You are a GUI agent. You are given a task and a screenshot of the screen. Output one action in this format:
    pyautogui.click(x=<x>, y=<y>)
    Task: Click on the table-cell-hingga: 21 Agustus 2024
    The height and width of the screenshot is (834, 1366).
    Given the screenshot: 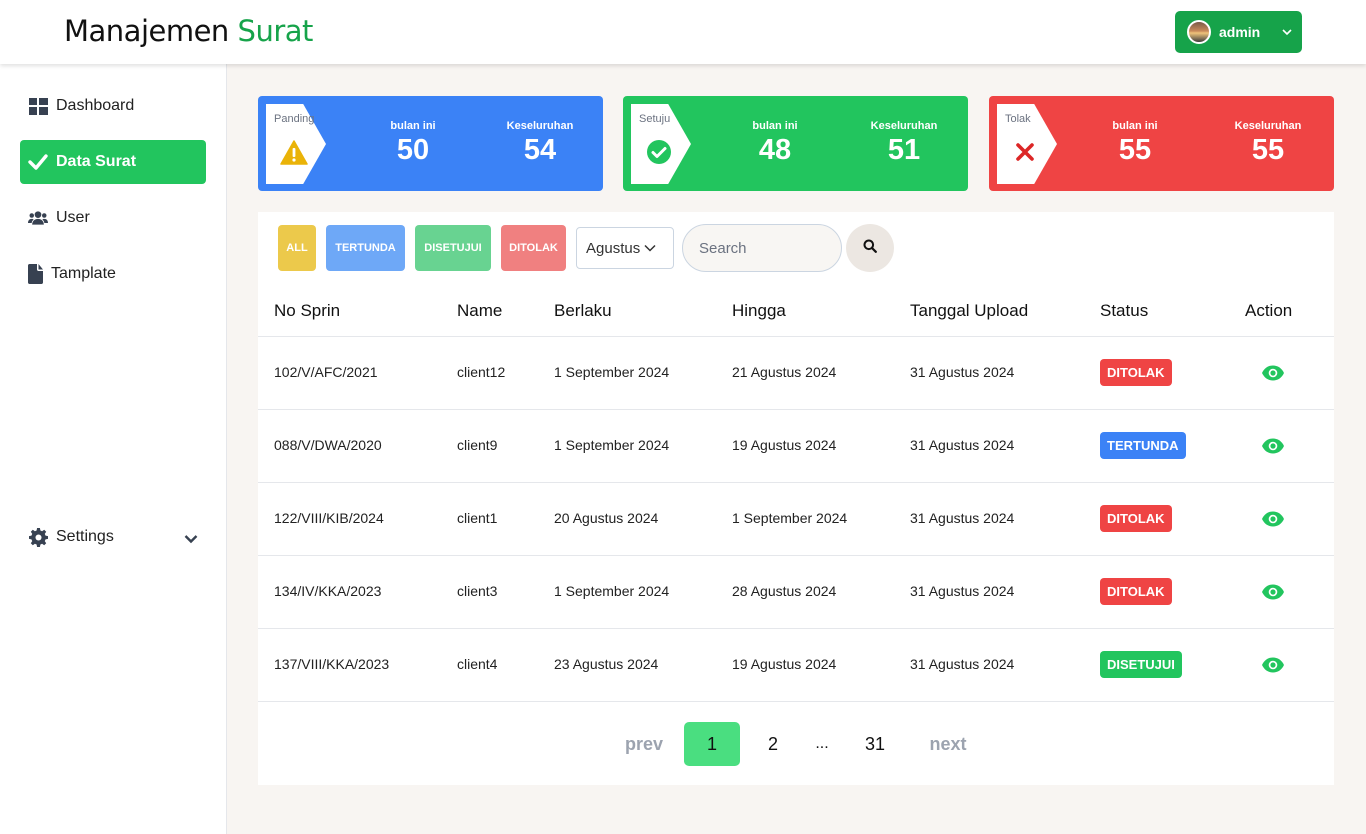 What is the action you would take?
    pyautogui.click(x=784, y=372)
    